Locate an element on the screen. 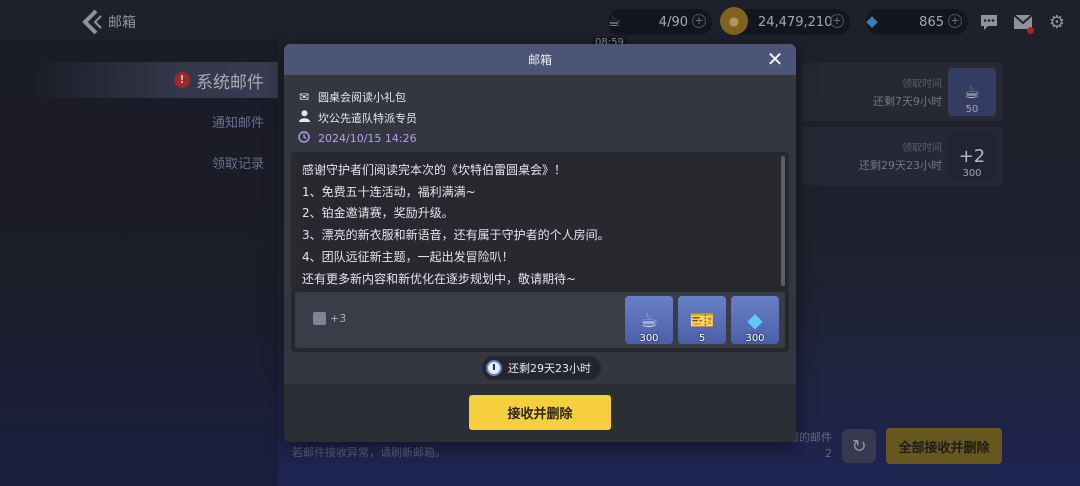 This screenshot has height=486, width=1080. dialog-header: 邮箱 ✕ is located at coordinates (540, 59).